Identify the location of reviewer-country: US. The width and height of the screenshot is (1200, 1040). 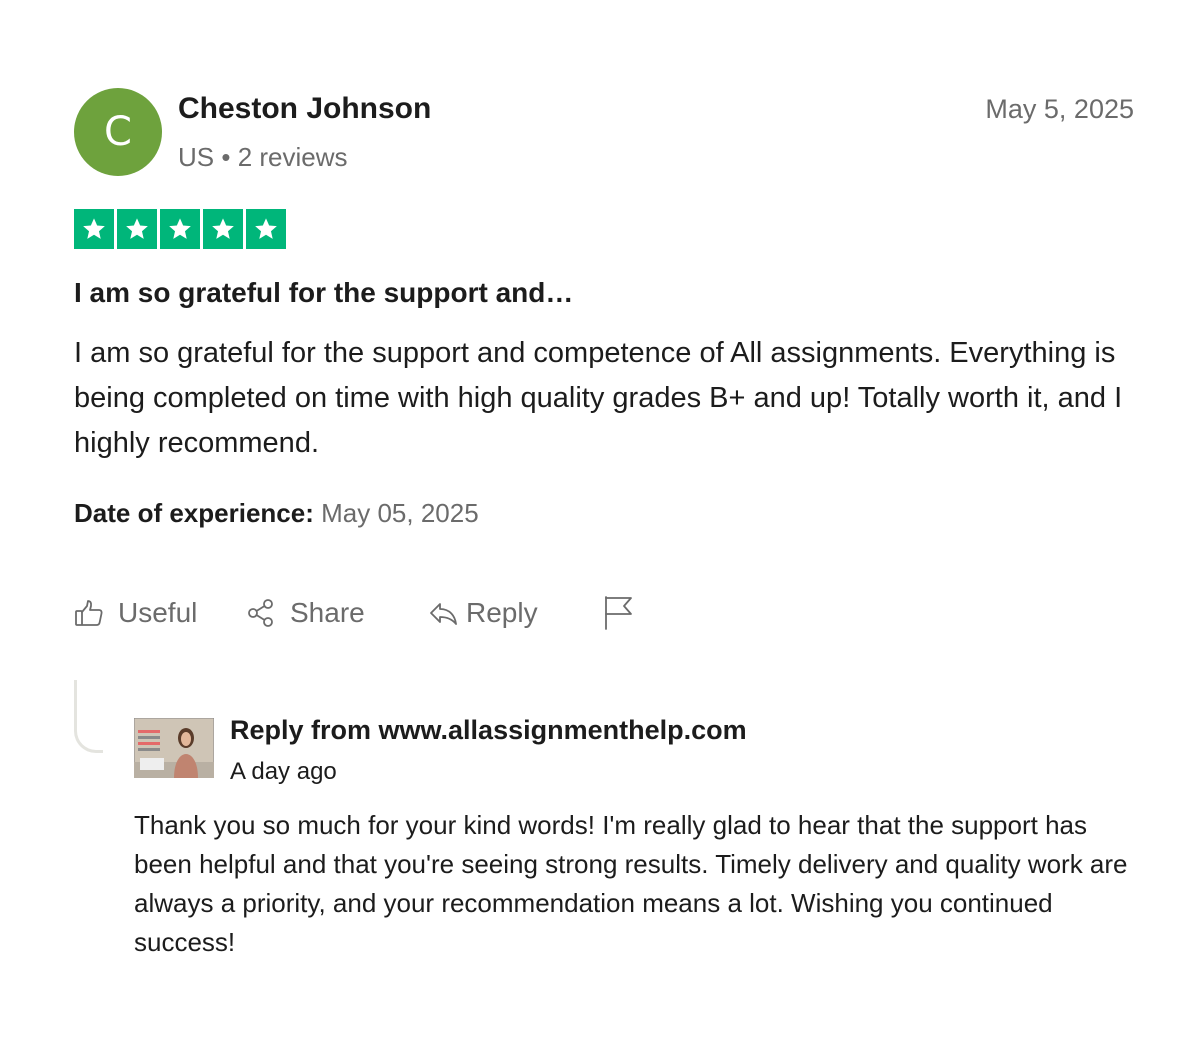
(196, 157).